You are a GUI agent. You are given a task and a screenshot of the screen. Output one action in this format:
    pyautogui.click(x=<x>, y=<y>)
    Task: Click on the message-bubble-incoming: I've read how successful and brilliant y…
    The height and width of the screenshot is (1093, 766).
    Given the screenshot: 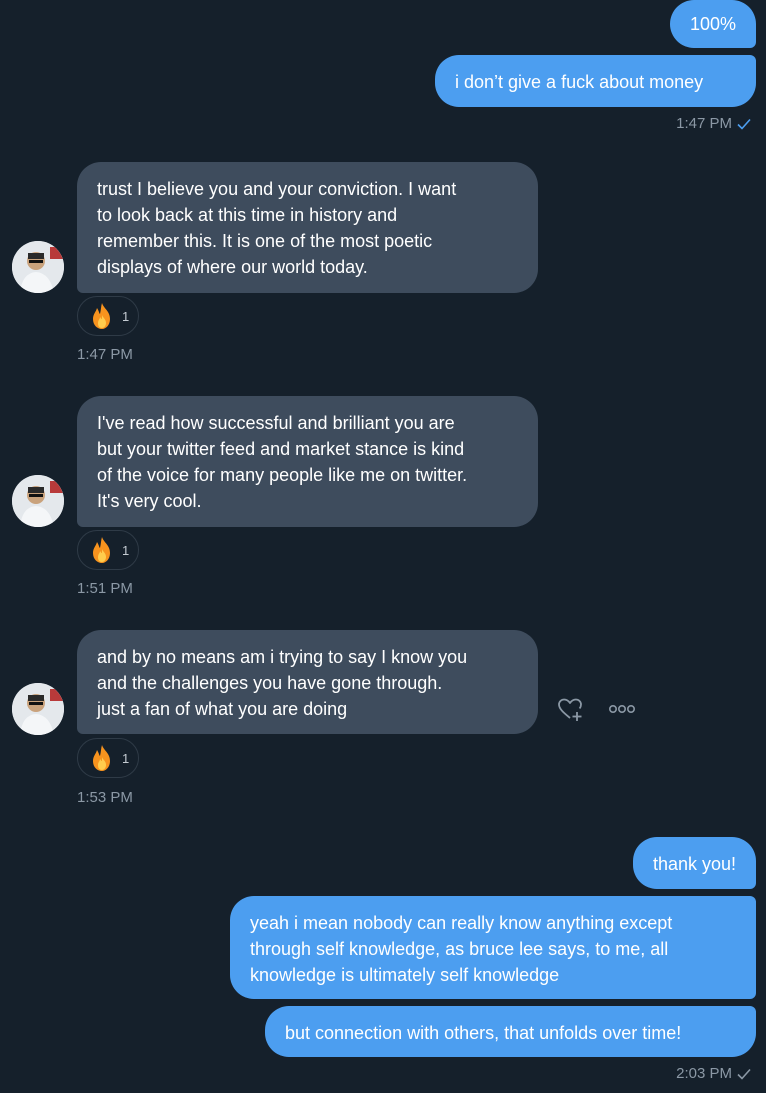 What is the action you would take?
    pyautogui.click(x=307, y=461)
    